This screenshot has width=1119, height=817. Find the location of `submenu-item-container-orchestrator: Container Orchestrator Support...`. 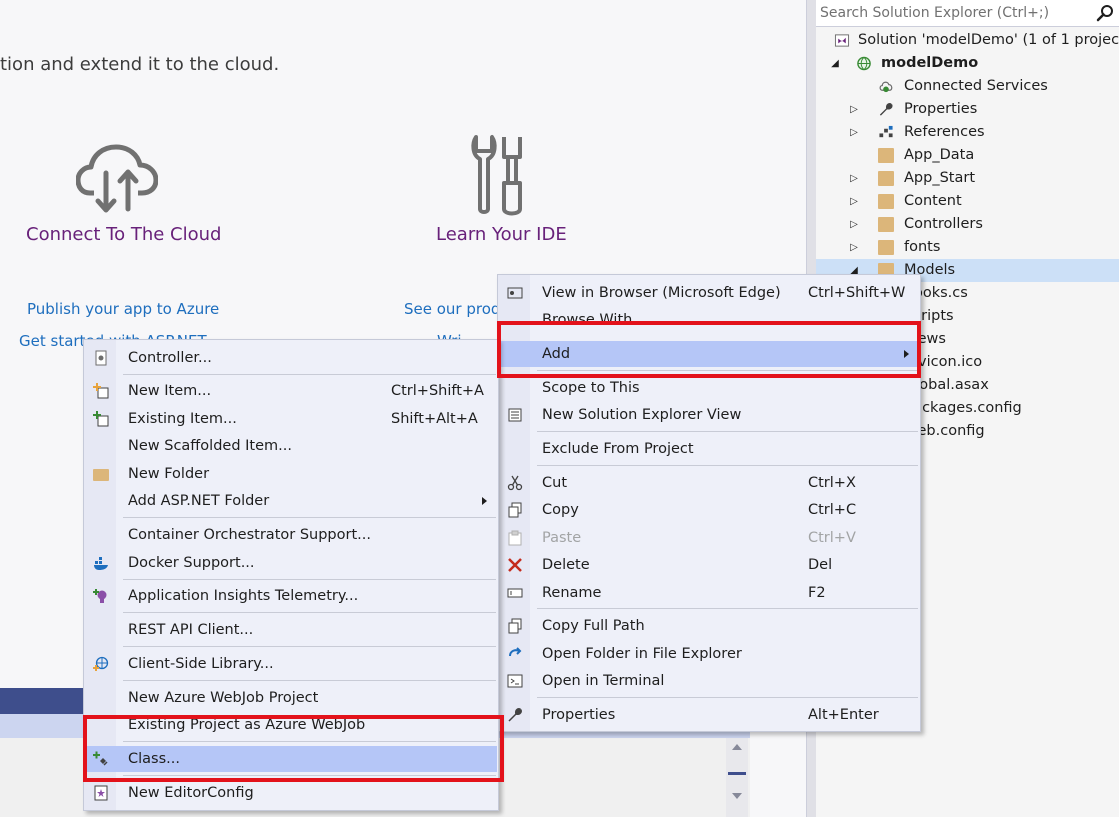

submenu-item-container-orchestrator: Container Orchestrator Support... is located at coordinates (291, 535).